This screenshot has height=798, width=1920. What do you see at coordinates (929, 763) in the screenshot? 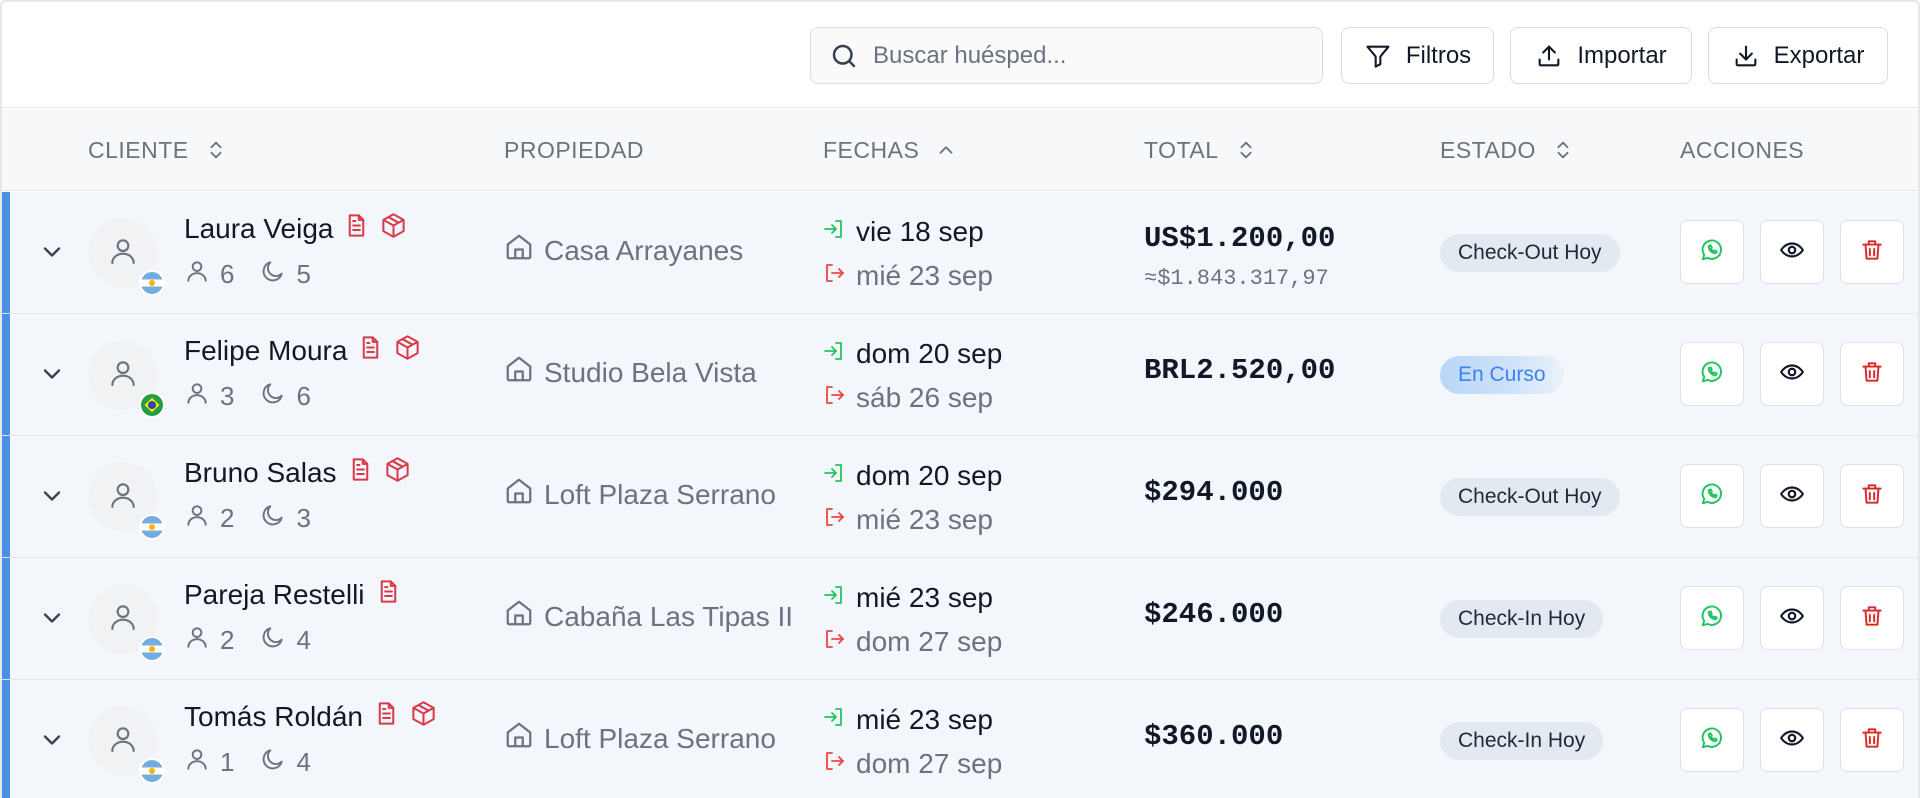
I see `checkout-date: dom 27 sep` at bounding box center [929, 763].